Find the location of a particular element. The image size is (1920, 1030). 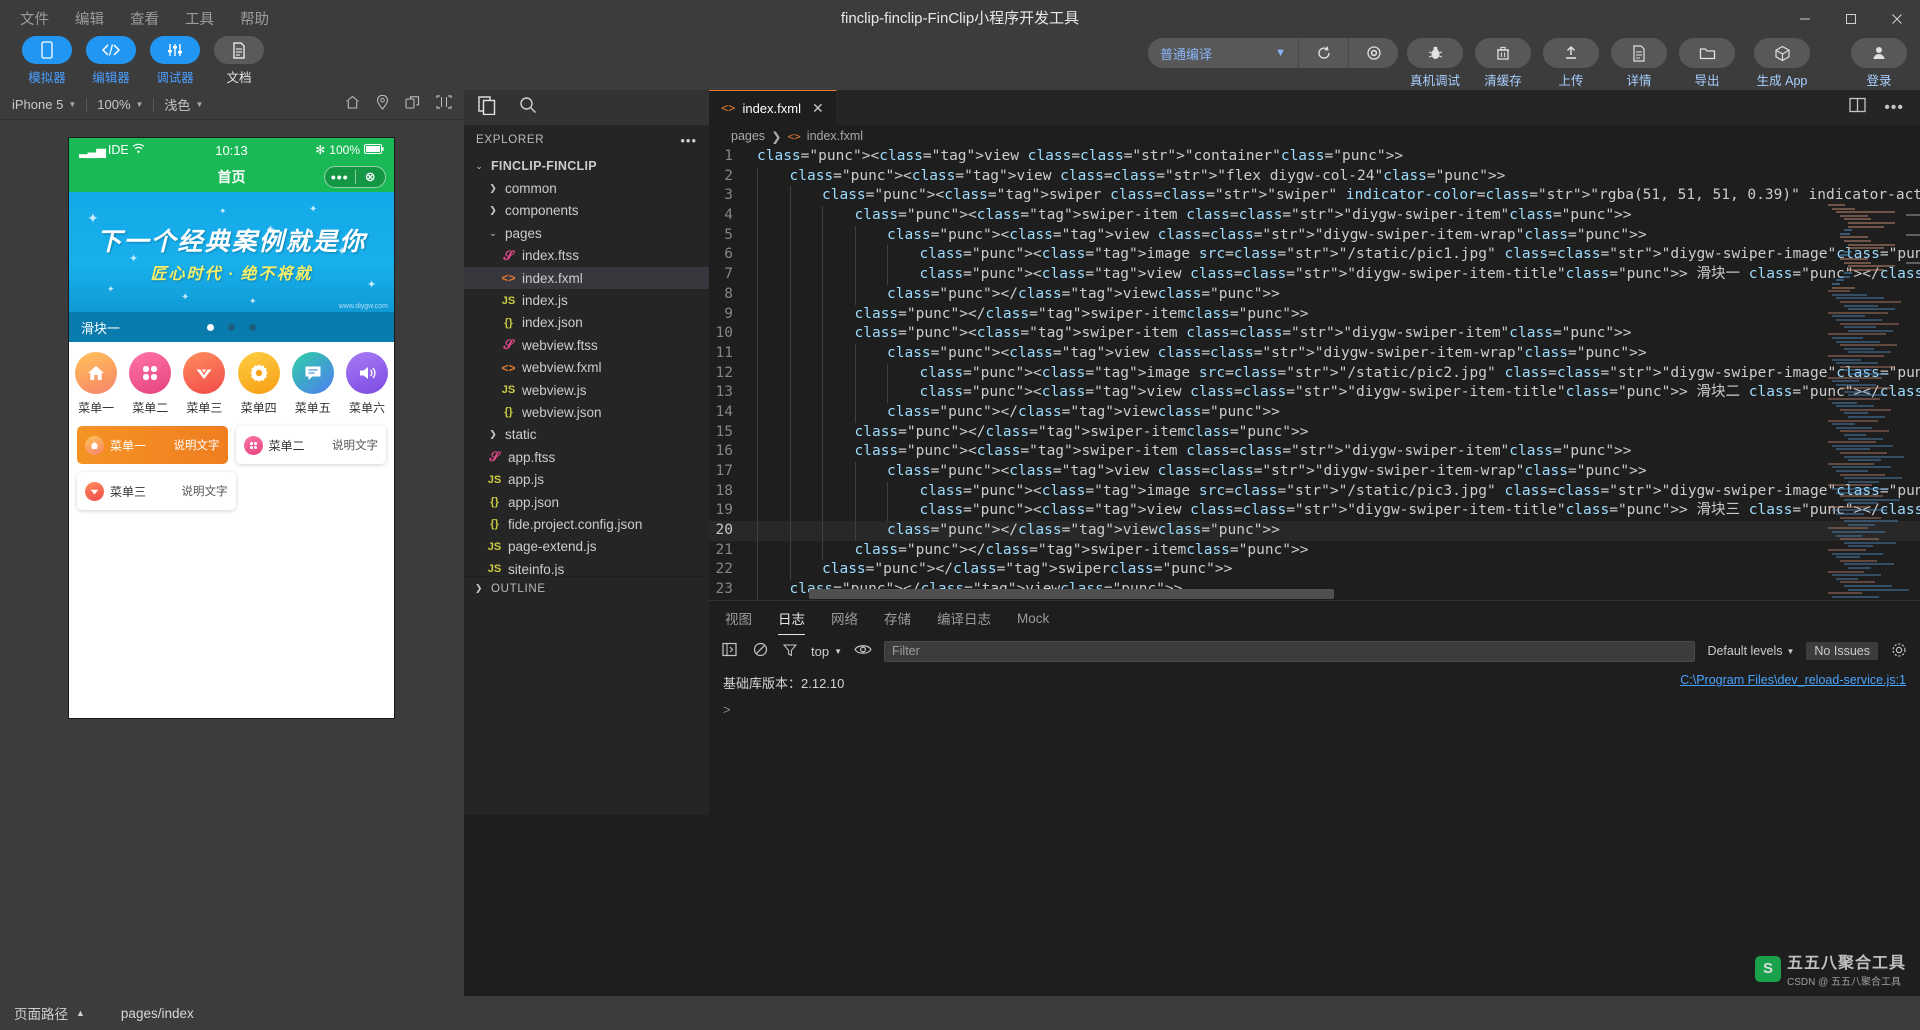

tree-file: JS webview.js is located at coordinates (586, 390).